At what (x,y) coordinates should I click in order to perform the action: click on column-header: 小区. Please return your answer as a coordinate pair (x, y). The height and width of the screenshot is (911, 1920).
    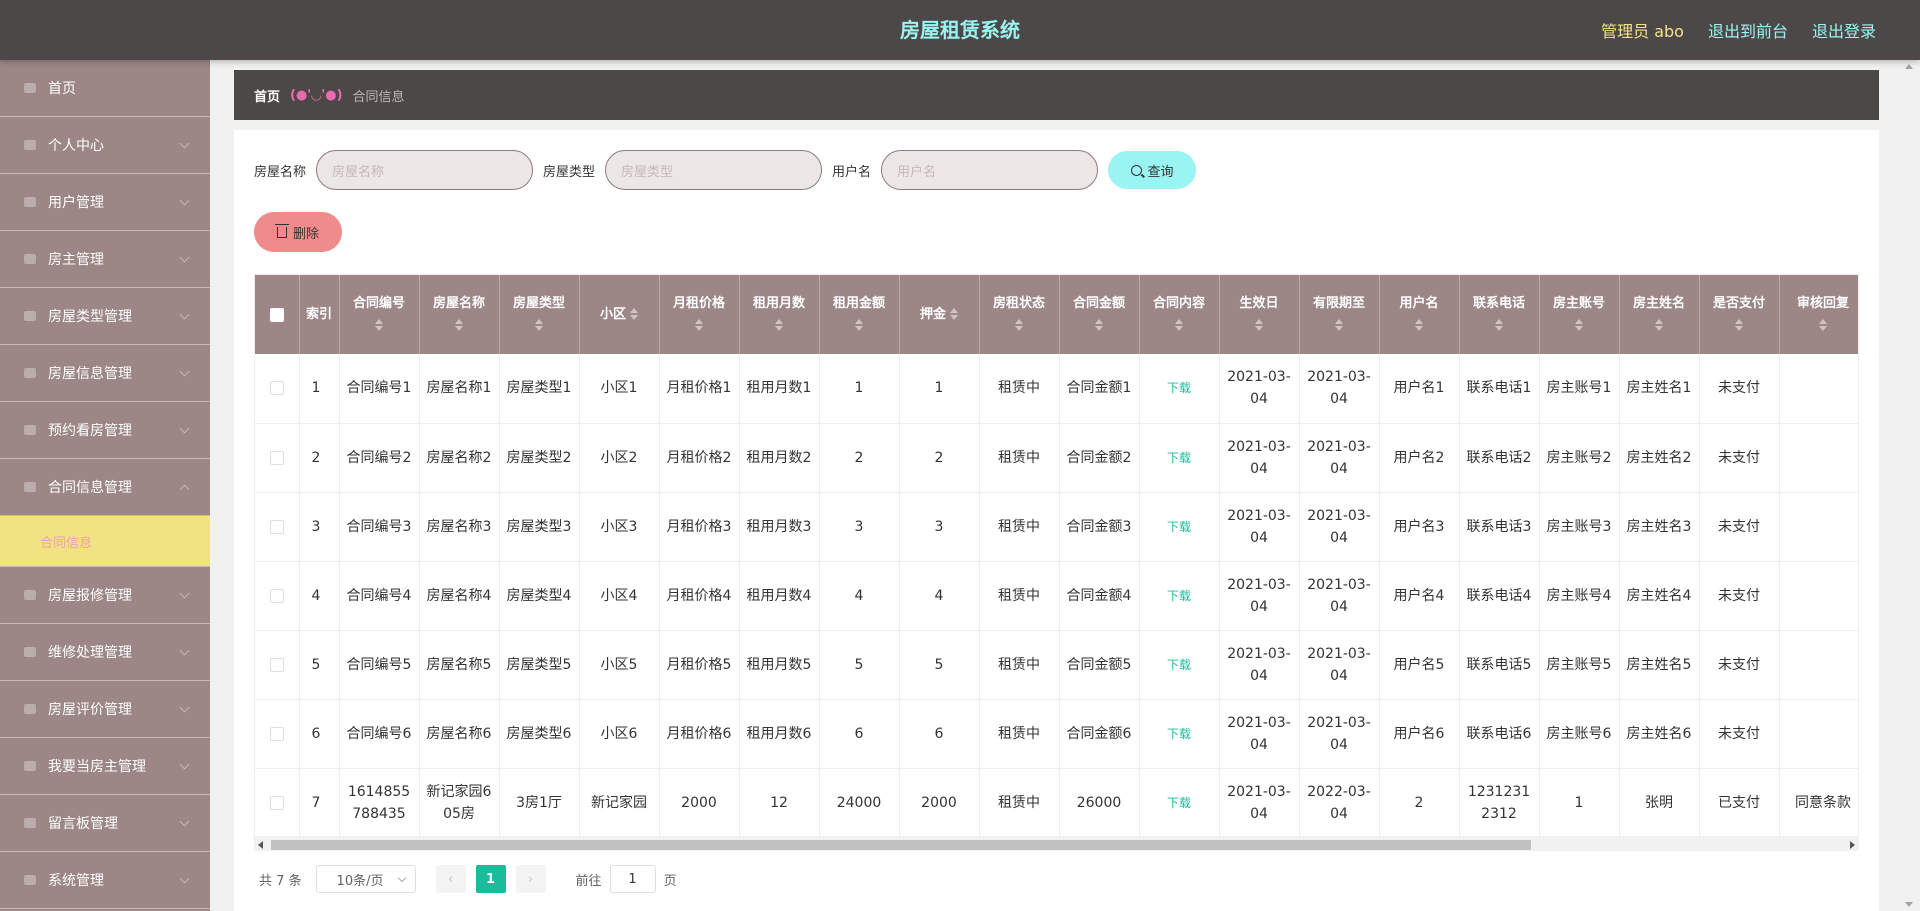
    Looking at the image, I should click on (619, 314).